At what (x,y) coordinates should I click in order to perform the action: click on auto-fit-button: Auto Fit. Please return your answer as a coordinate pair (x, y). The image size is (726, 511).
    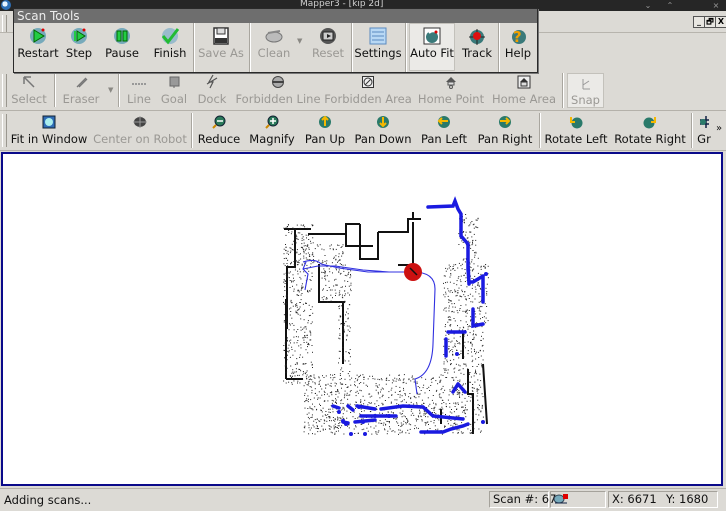
    Looking at the image, I should click on (432, 47).